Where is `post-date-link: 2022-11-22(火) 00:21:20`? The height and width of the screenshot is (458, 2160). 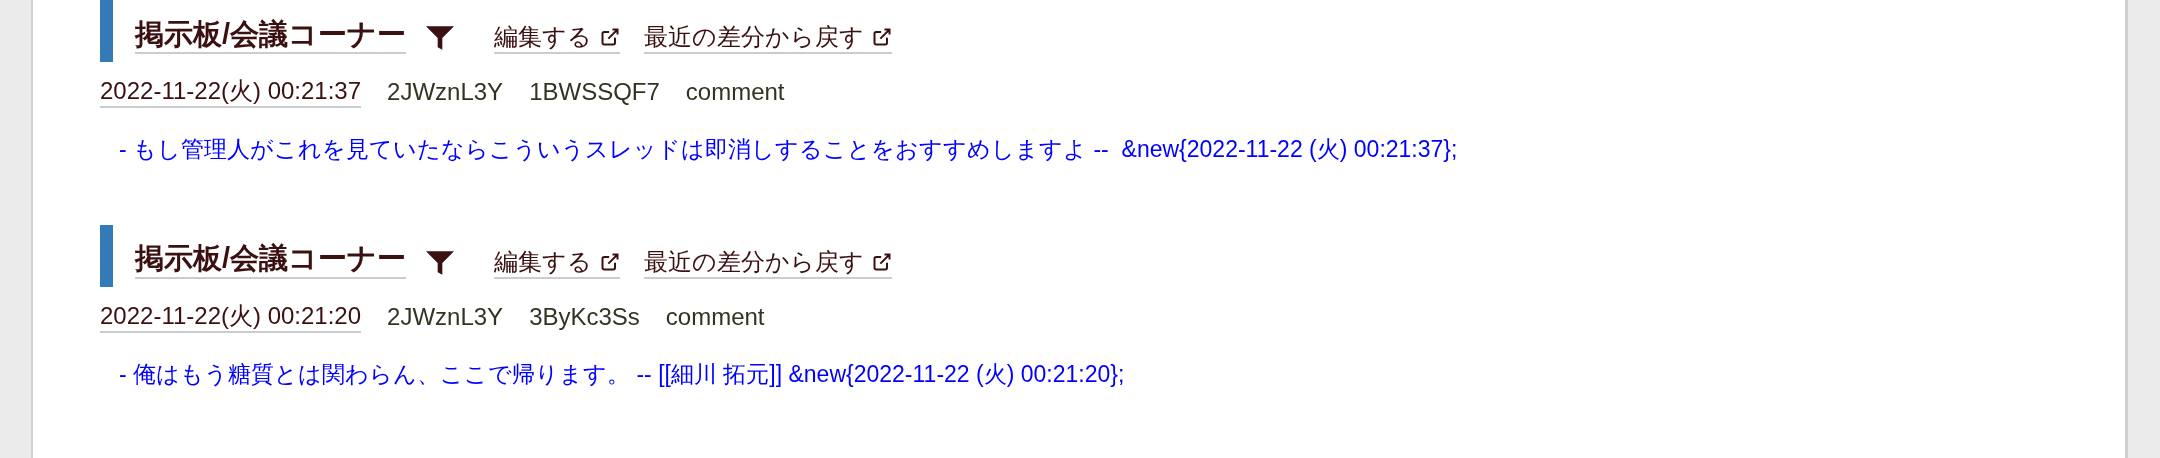 post-date-link: 2022-11-22(火) 00:21:20 is located at coordinates (231, 316).